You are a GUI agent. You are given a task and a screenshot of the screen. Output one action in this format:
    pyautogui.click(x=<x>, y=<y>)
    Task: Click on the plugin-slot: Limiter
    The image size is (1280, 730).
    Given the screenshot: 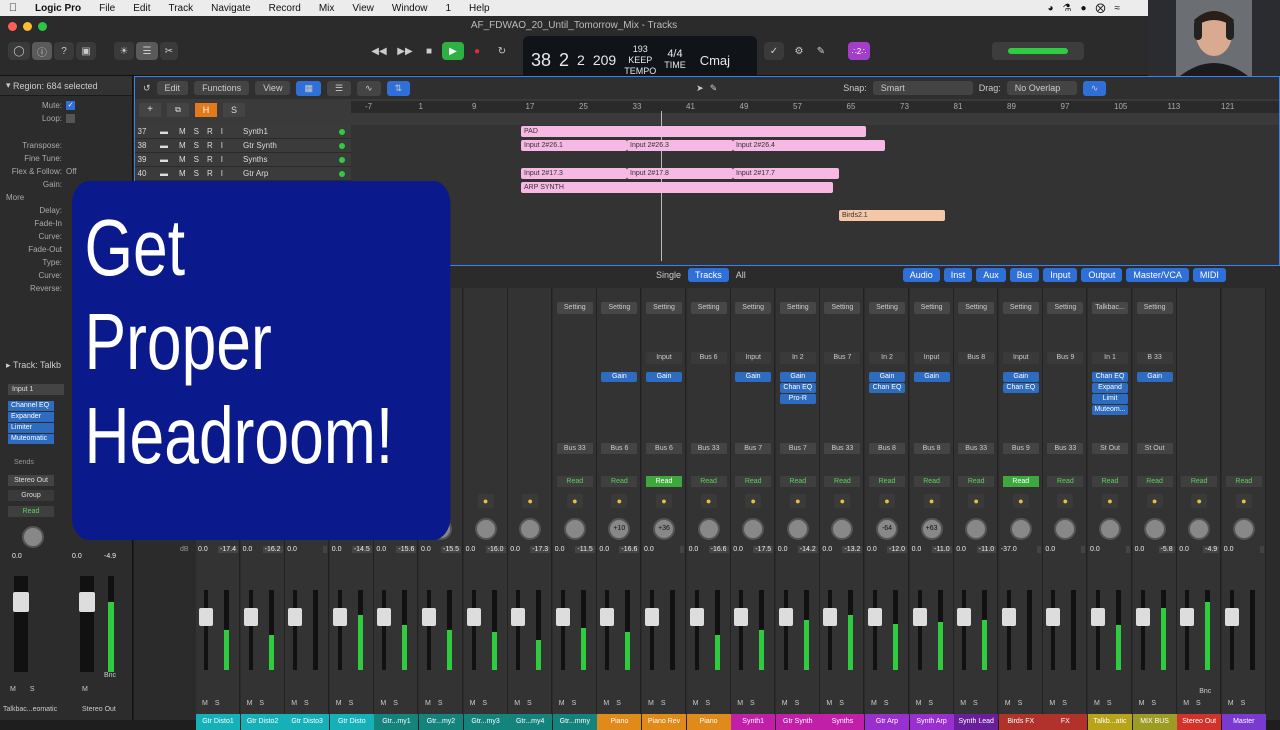 What is the action you would take?
    pyautogui.click(x=31, y=428)
    